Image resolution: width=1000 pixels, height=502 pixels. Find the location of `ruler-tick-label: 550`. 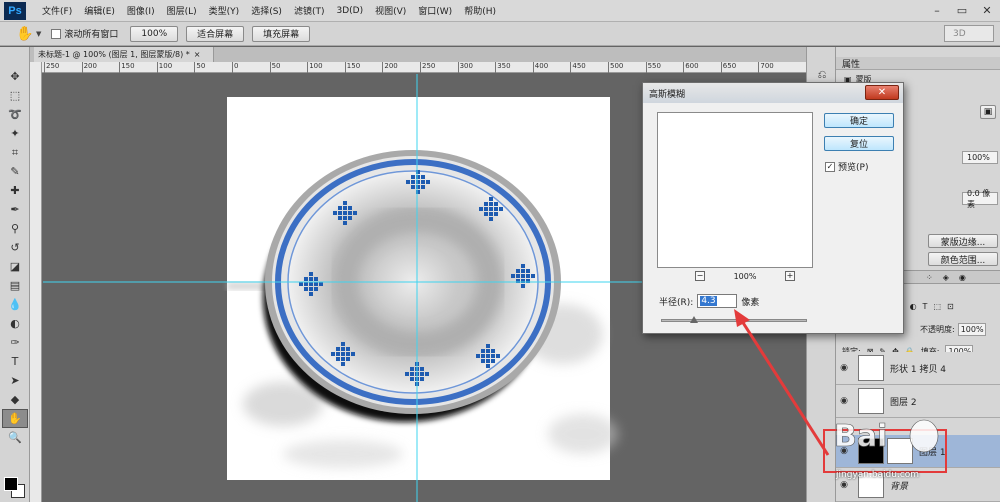

ruler-tick-label: 550 is located at coordinates (653, 67).